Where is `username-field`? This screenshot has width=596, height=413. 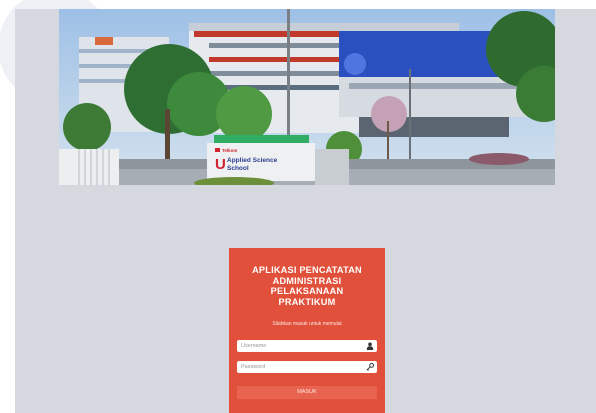 username-field is located at coordinates (307, 346).